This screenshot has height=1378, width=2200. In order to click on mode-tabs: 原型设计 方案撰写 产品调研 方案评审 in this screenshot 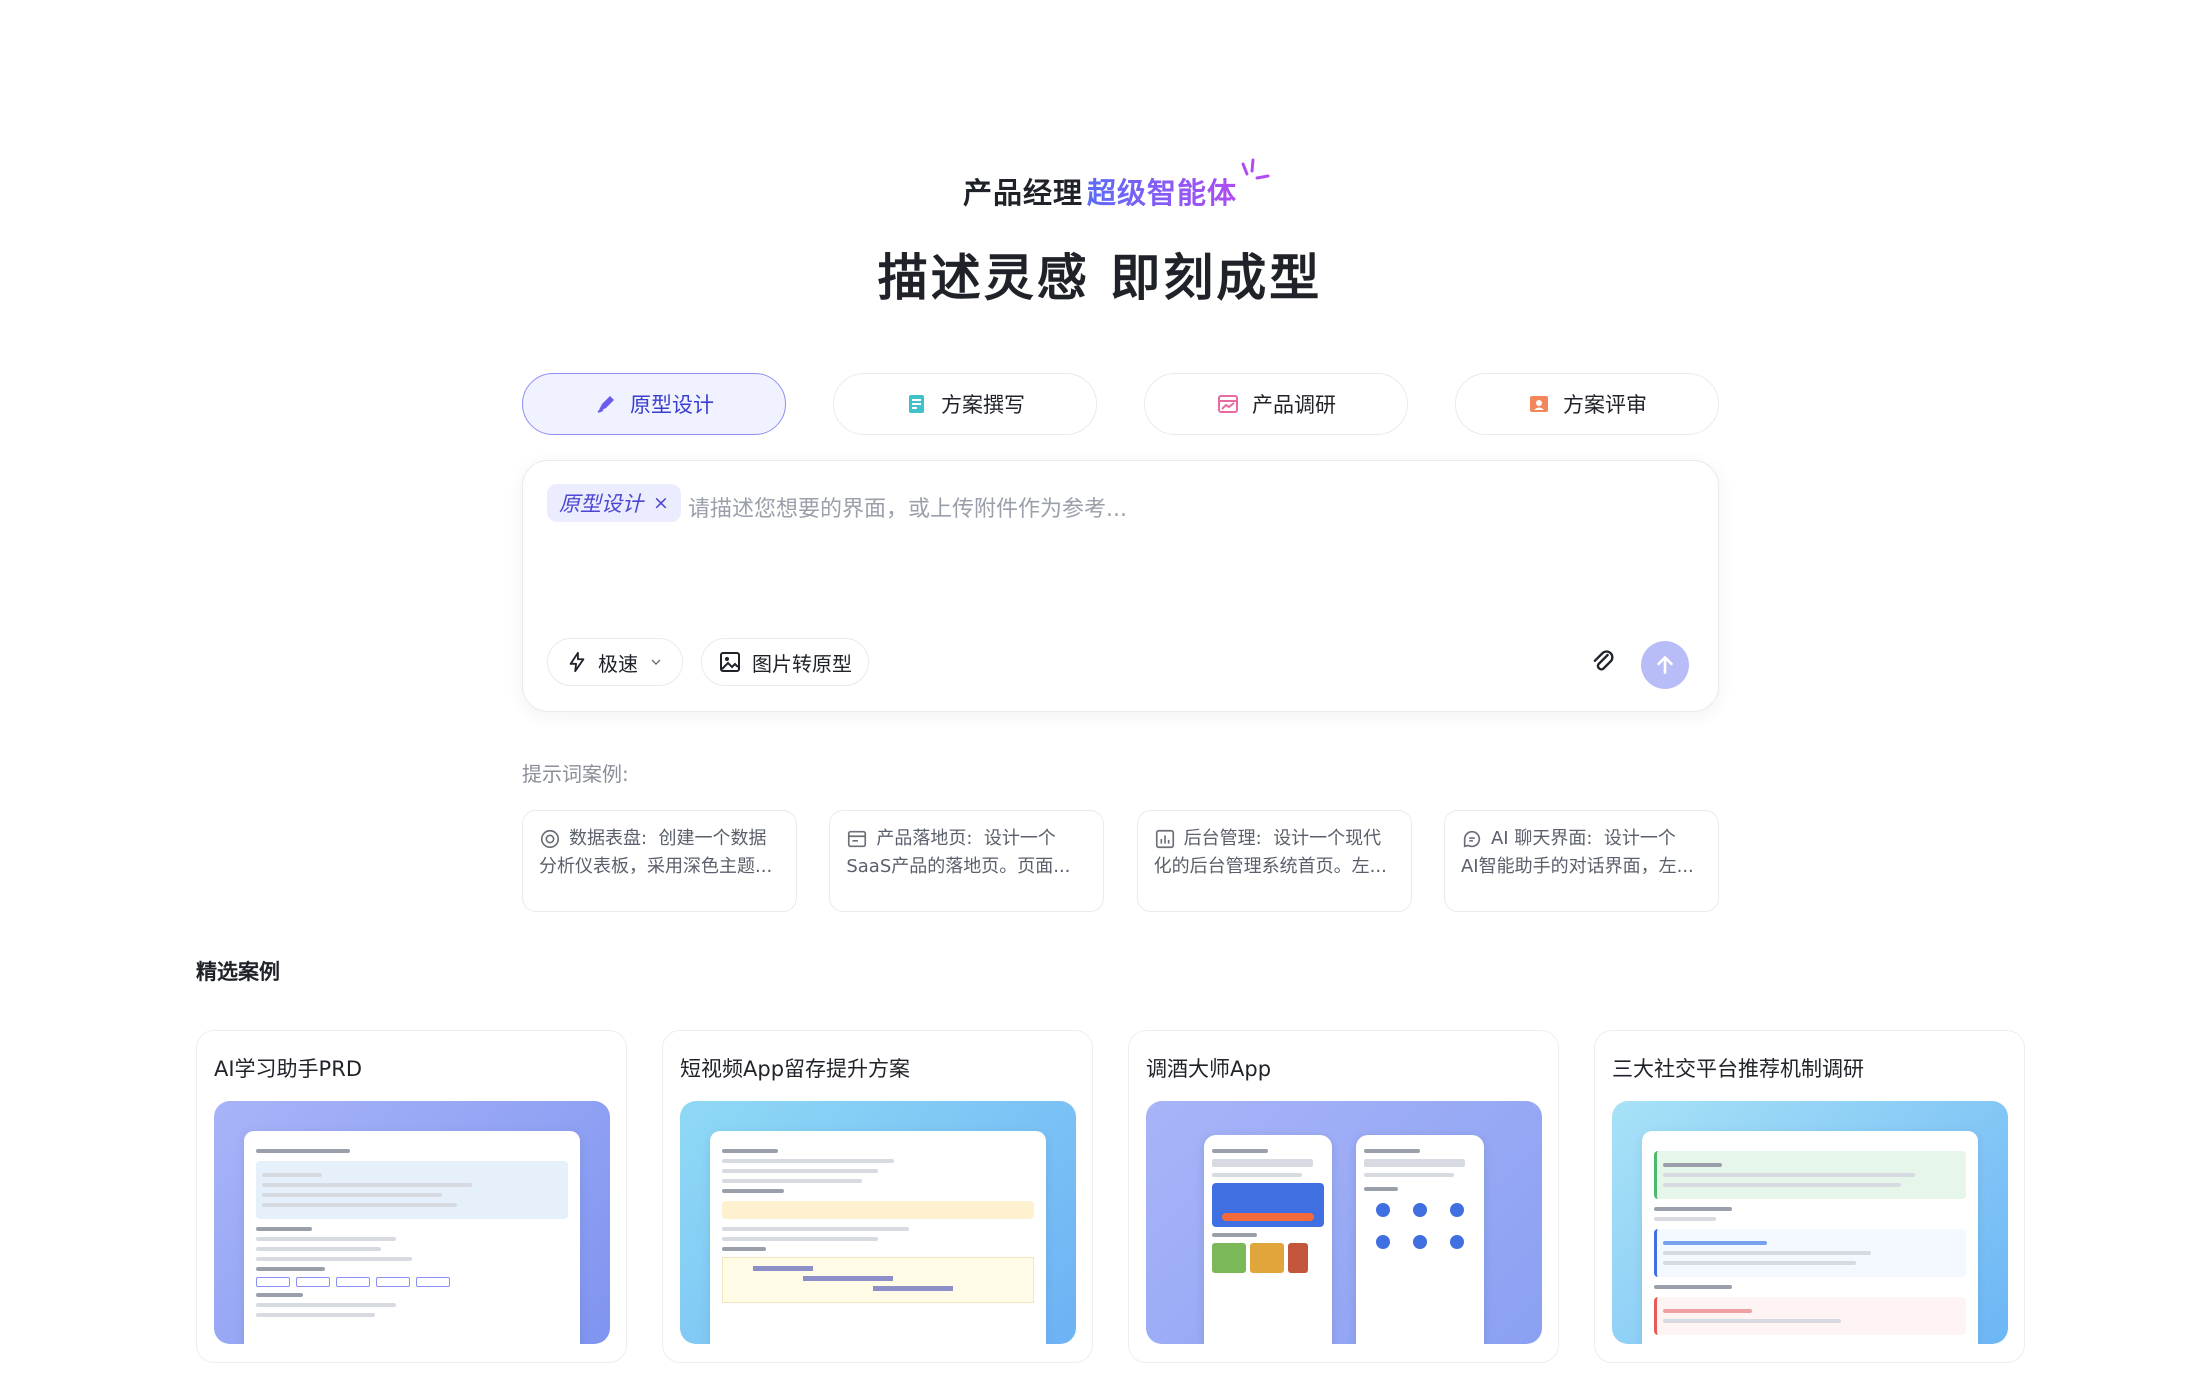, I will do `click(1120, 404)`.